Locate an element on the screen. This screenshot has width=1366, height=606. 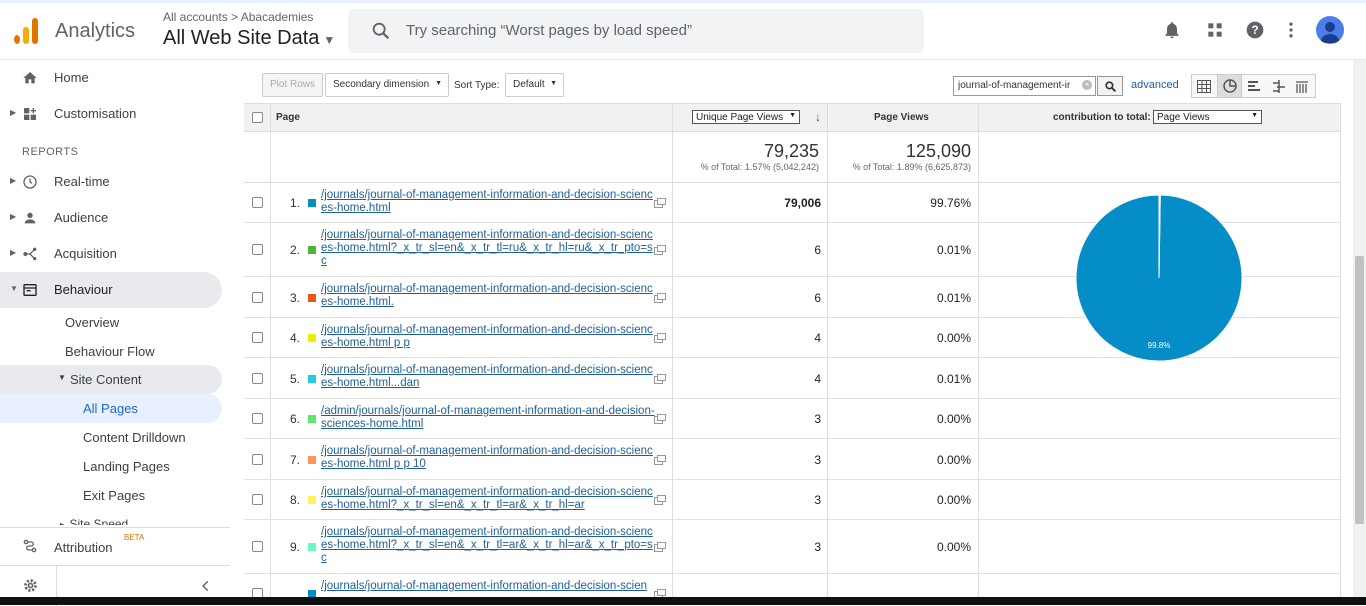
sort-type-value: Default is located at coordinates (529, 84).